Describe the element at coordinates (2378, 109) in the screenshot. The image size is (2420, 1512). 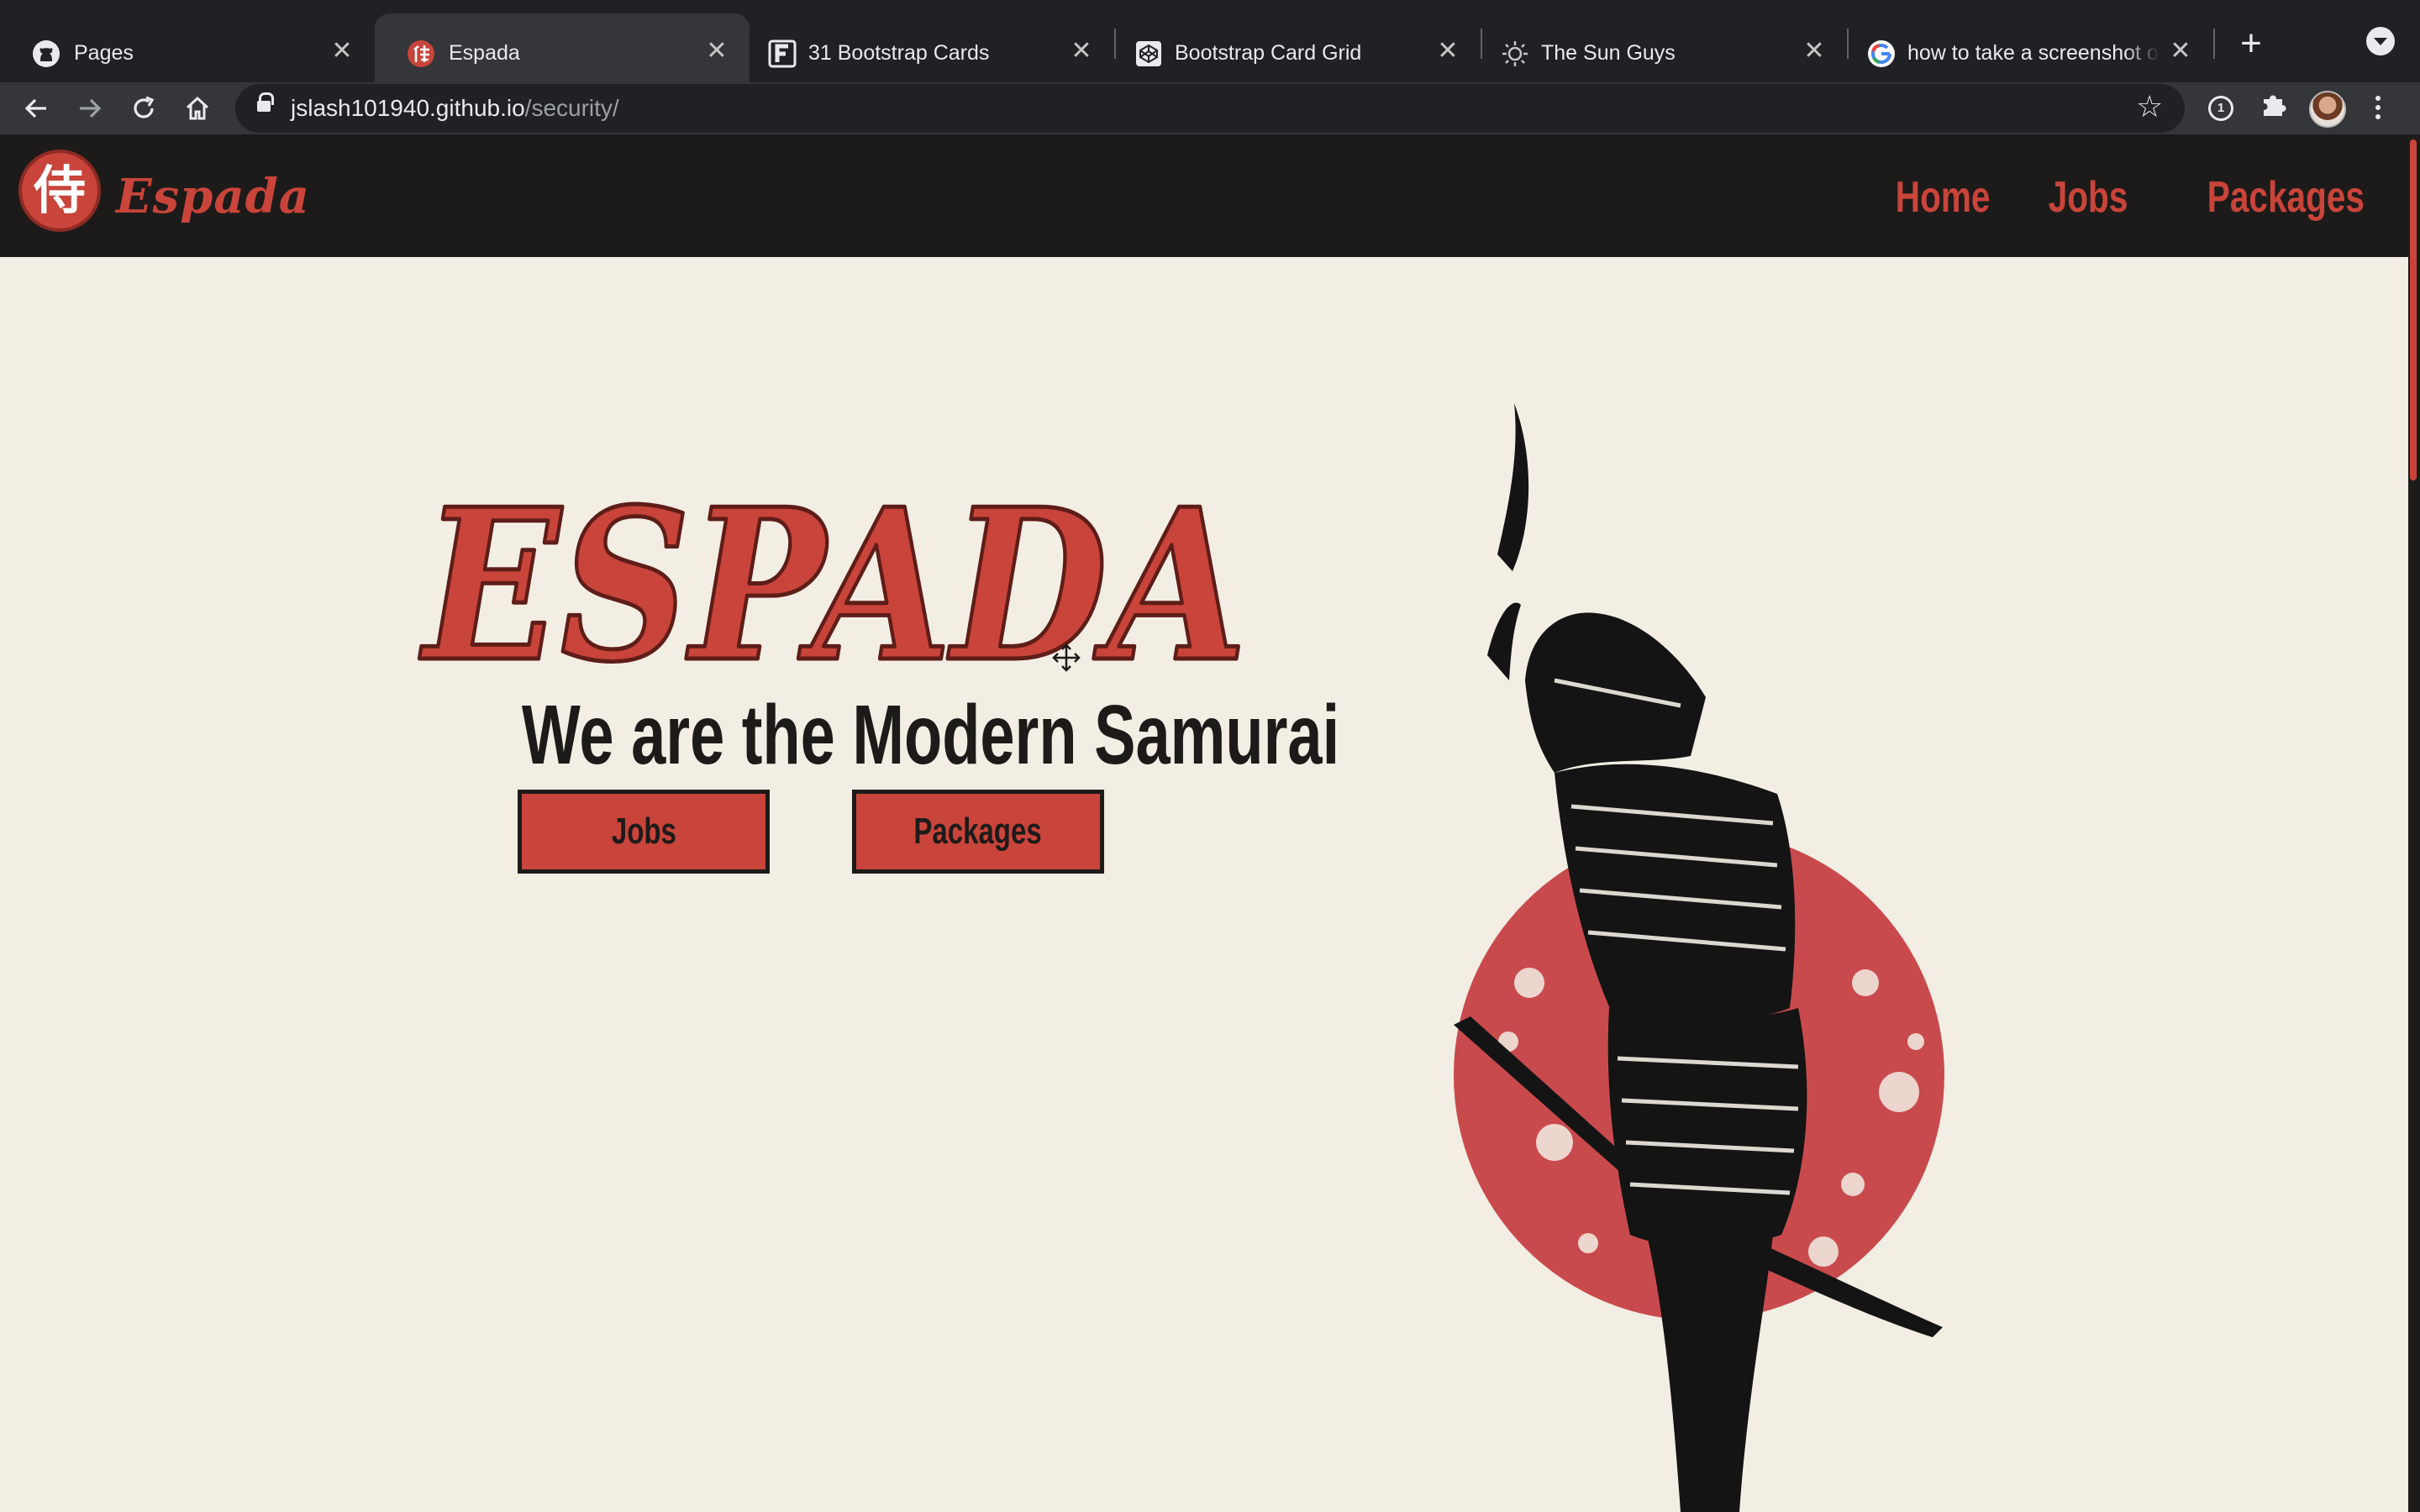
I see `more-menu-icon` at that location.